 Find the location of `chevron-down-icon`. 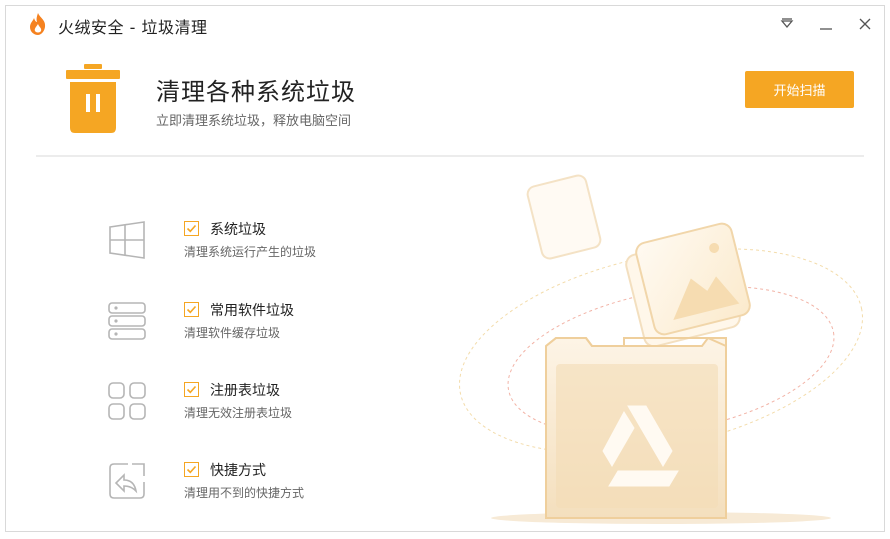

chevron-down-icon is located at coordinates (787, 23).